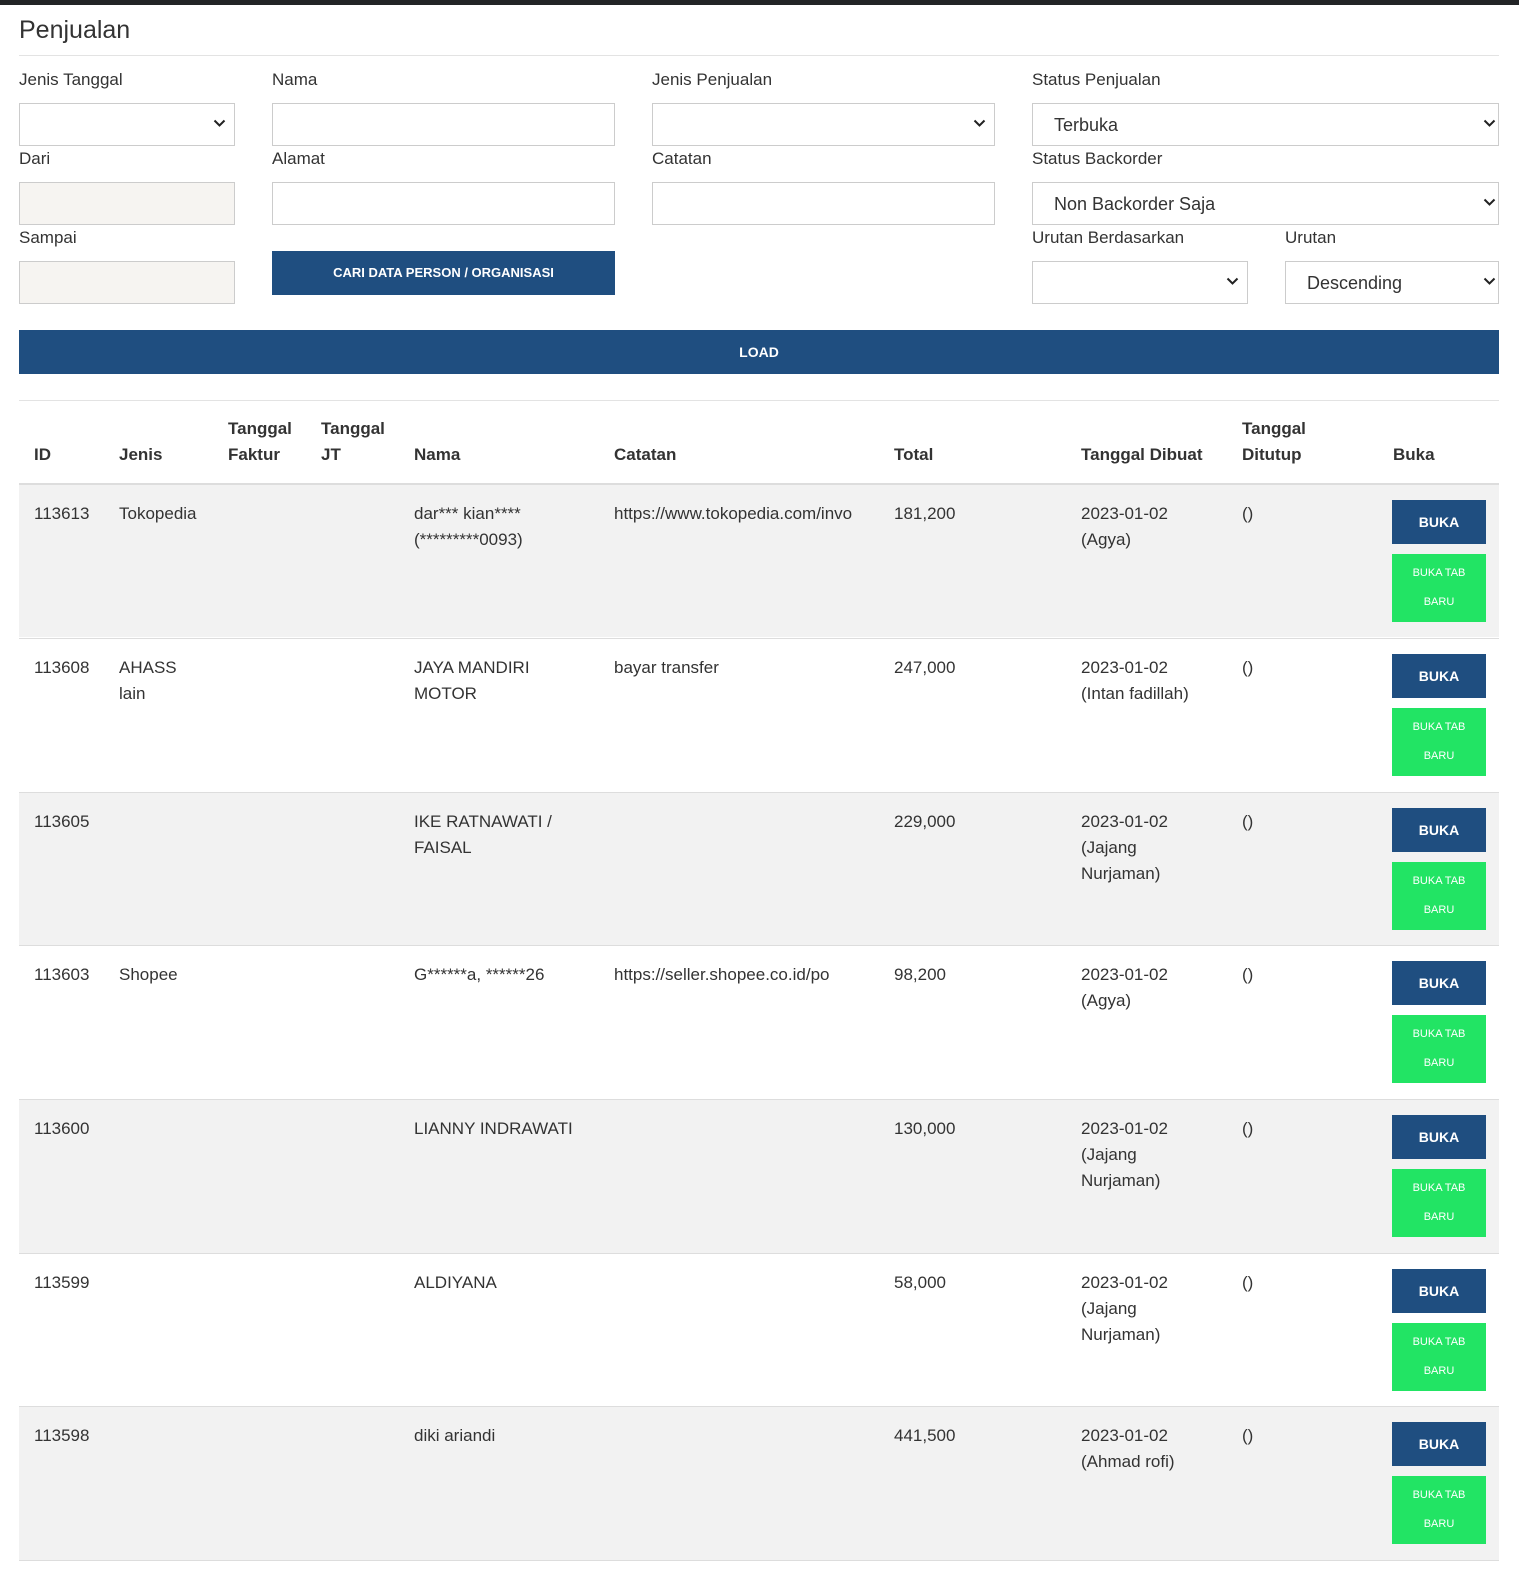 The height and width of the screenshot is (1589, 1519). I want to click on catatan-input, so click(823, 203).